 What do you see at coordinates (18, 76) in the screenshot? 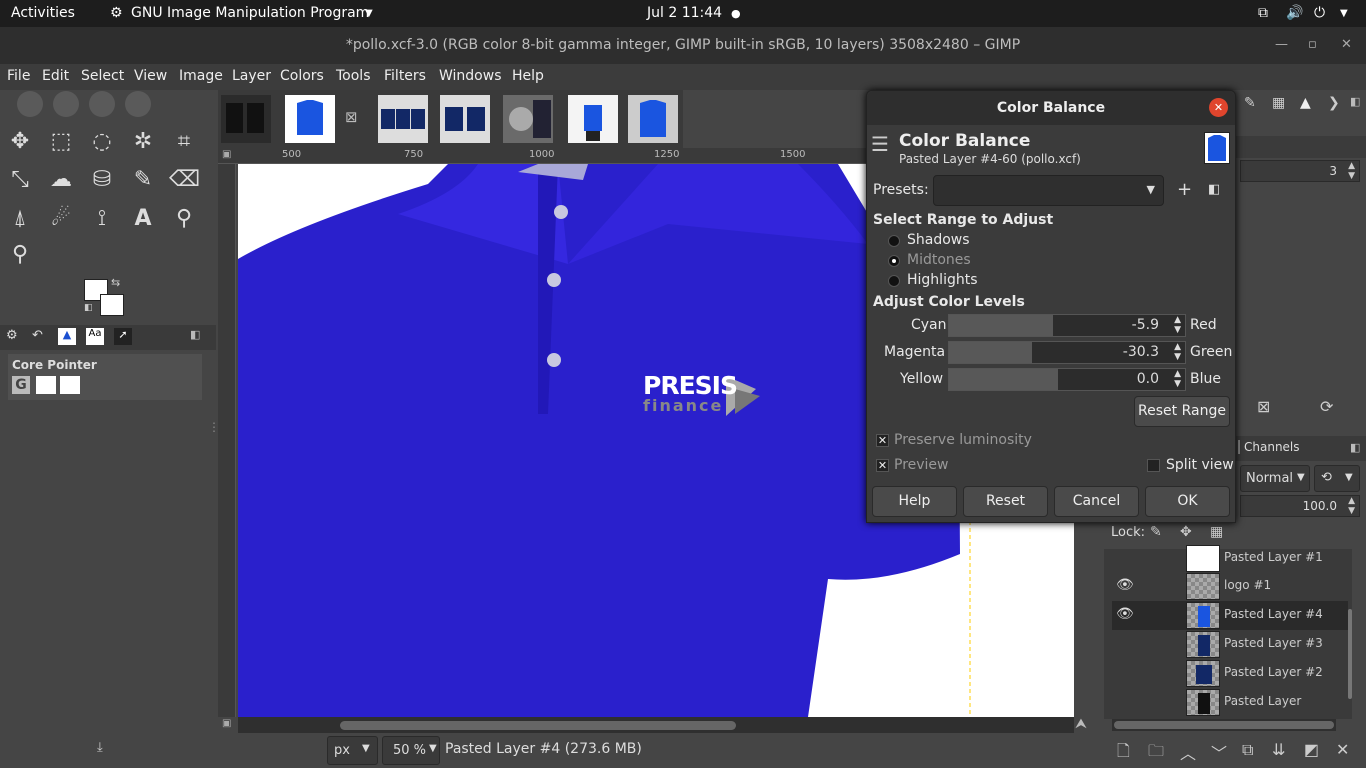
I see `menu-file: File` at bounding box center [18, 76].